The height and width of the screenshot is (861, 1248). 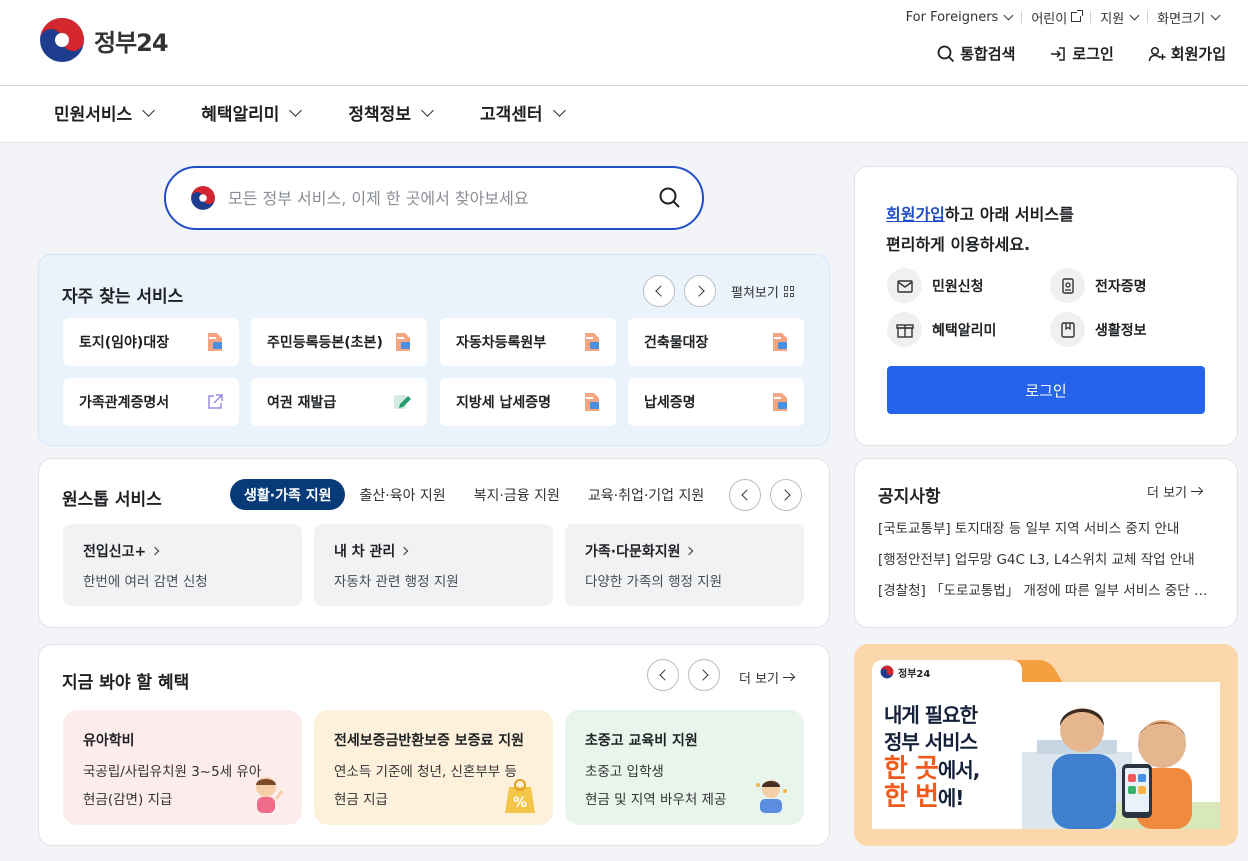 I want to click on banner-line: 정부 서비스, so click(x=931, y=742).